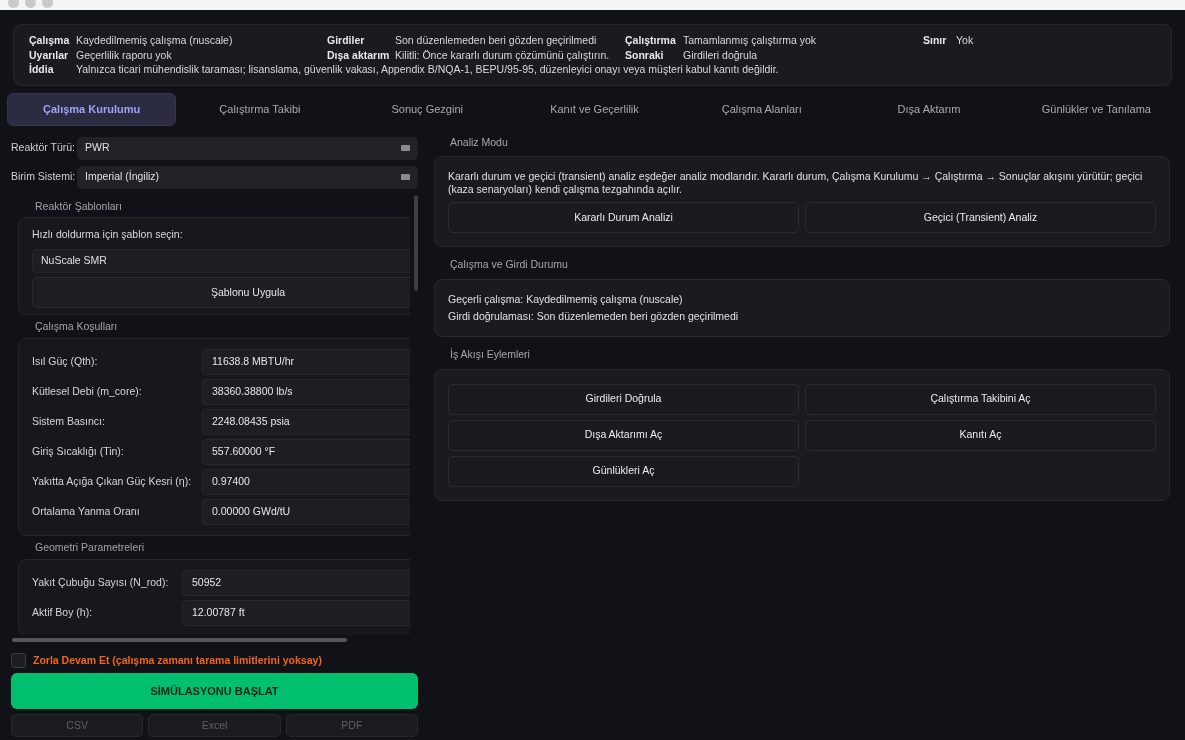 Image resolution: width=1185 pixels, height=740 pixels. Describe the element at coordinates (177, 660) in the screenshot. I see `checkbox-label: Zorla Devam Et (çalışma zamanı tarama limitlerini yoksay)` at that location.